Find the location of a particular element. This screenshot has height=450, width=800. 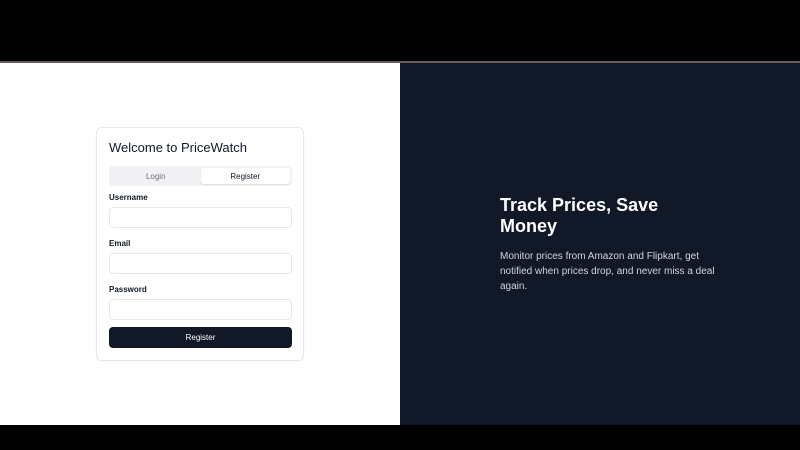

auth-tabs: Login Register is located at coordinates (200, 176).